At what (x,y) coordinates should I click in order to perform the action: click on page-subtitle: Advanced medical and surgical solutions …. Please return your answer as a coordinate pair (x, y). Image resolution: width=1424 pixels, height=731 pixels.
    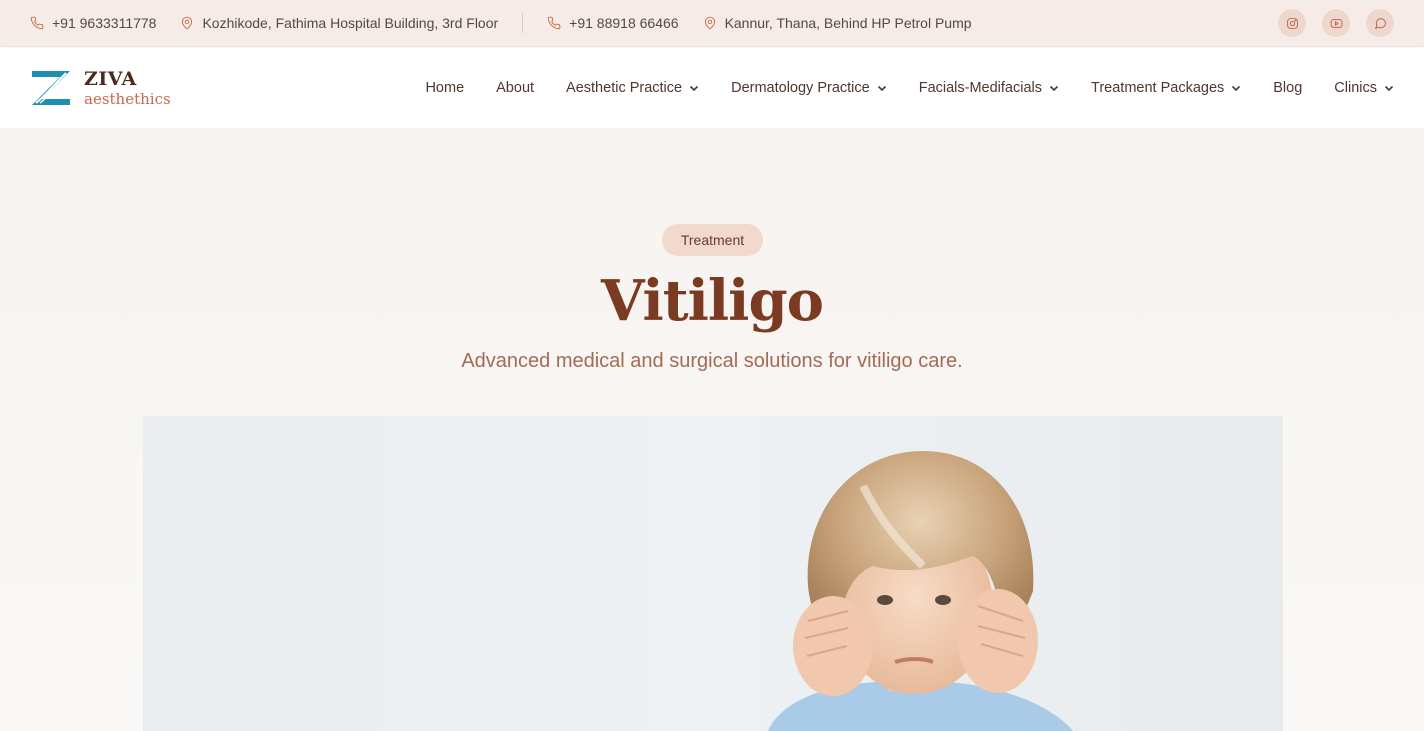
    Looking at the image, I should click on (712, 361).